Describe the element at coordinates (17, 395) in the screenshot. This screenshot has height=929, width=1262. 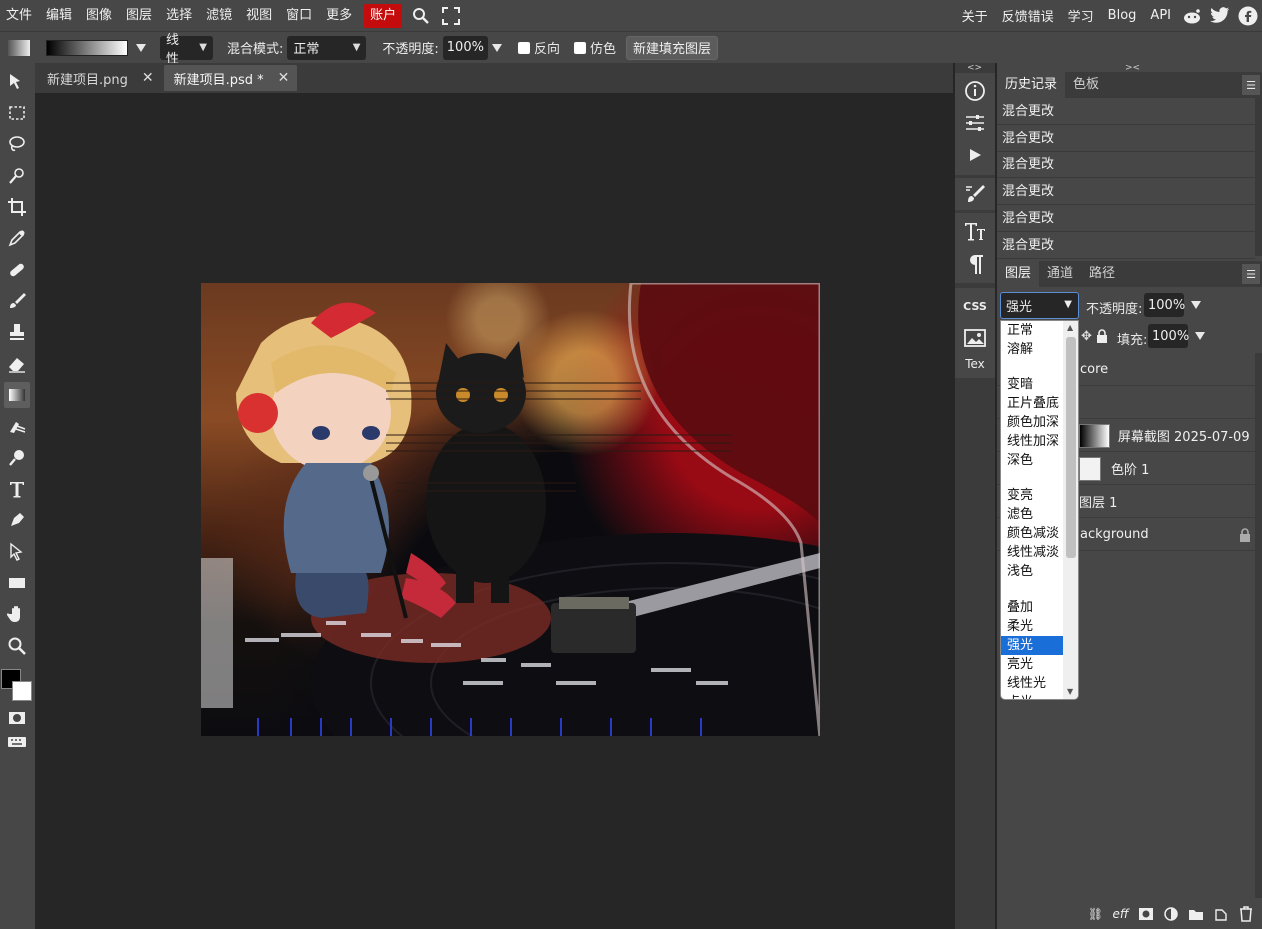
I see `gradient-tool-icon` at that location.